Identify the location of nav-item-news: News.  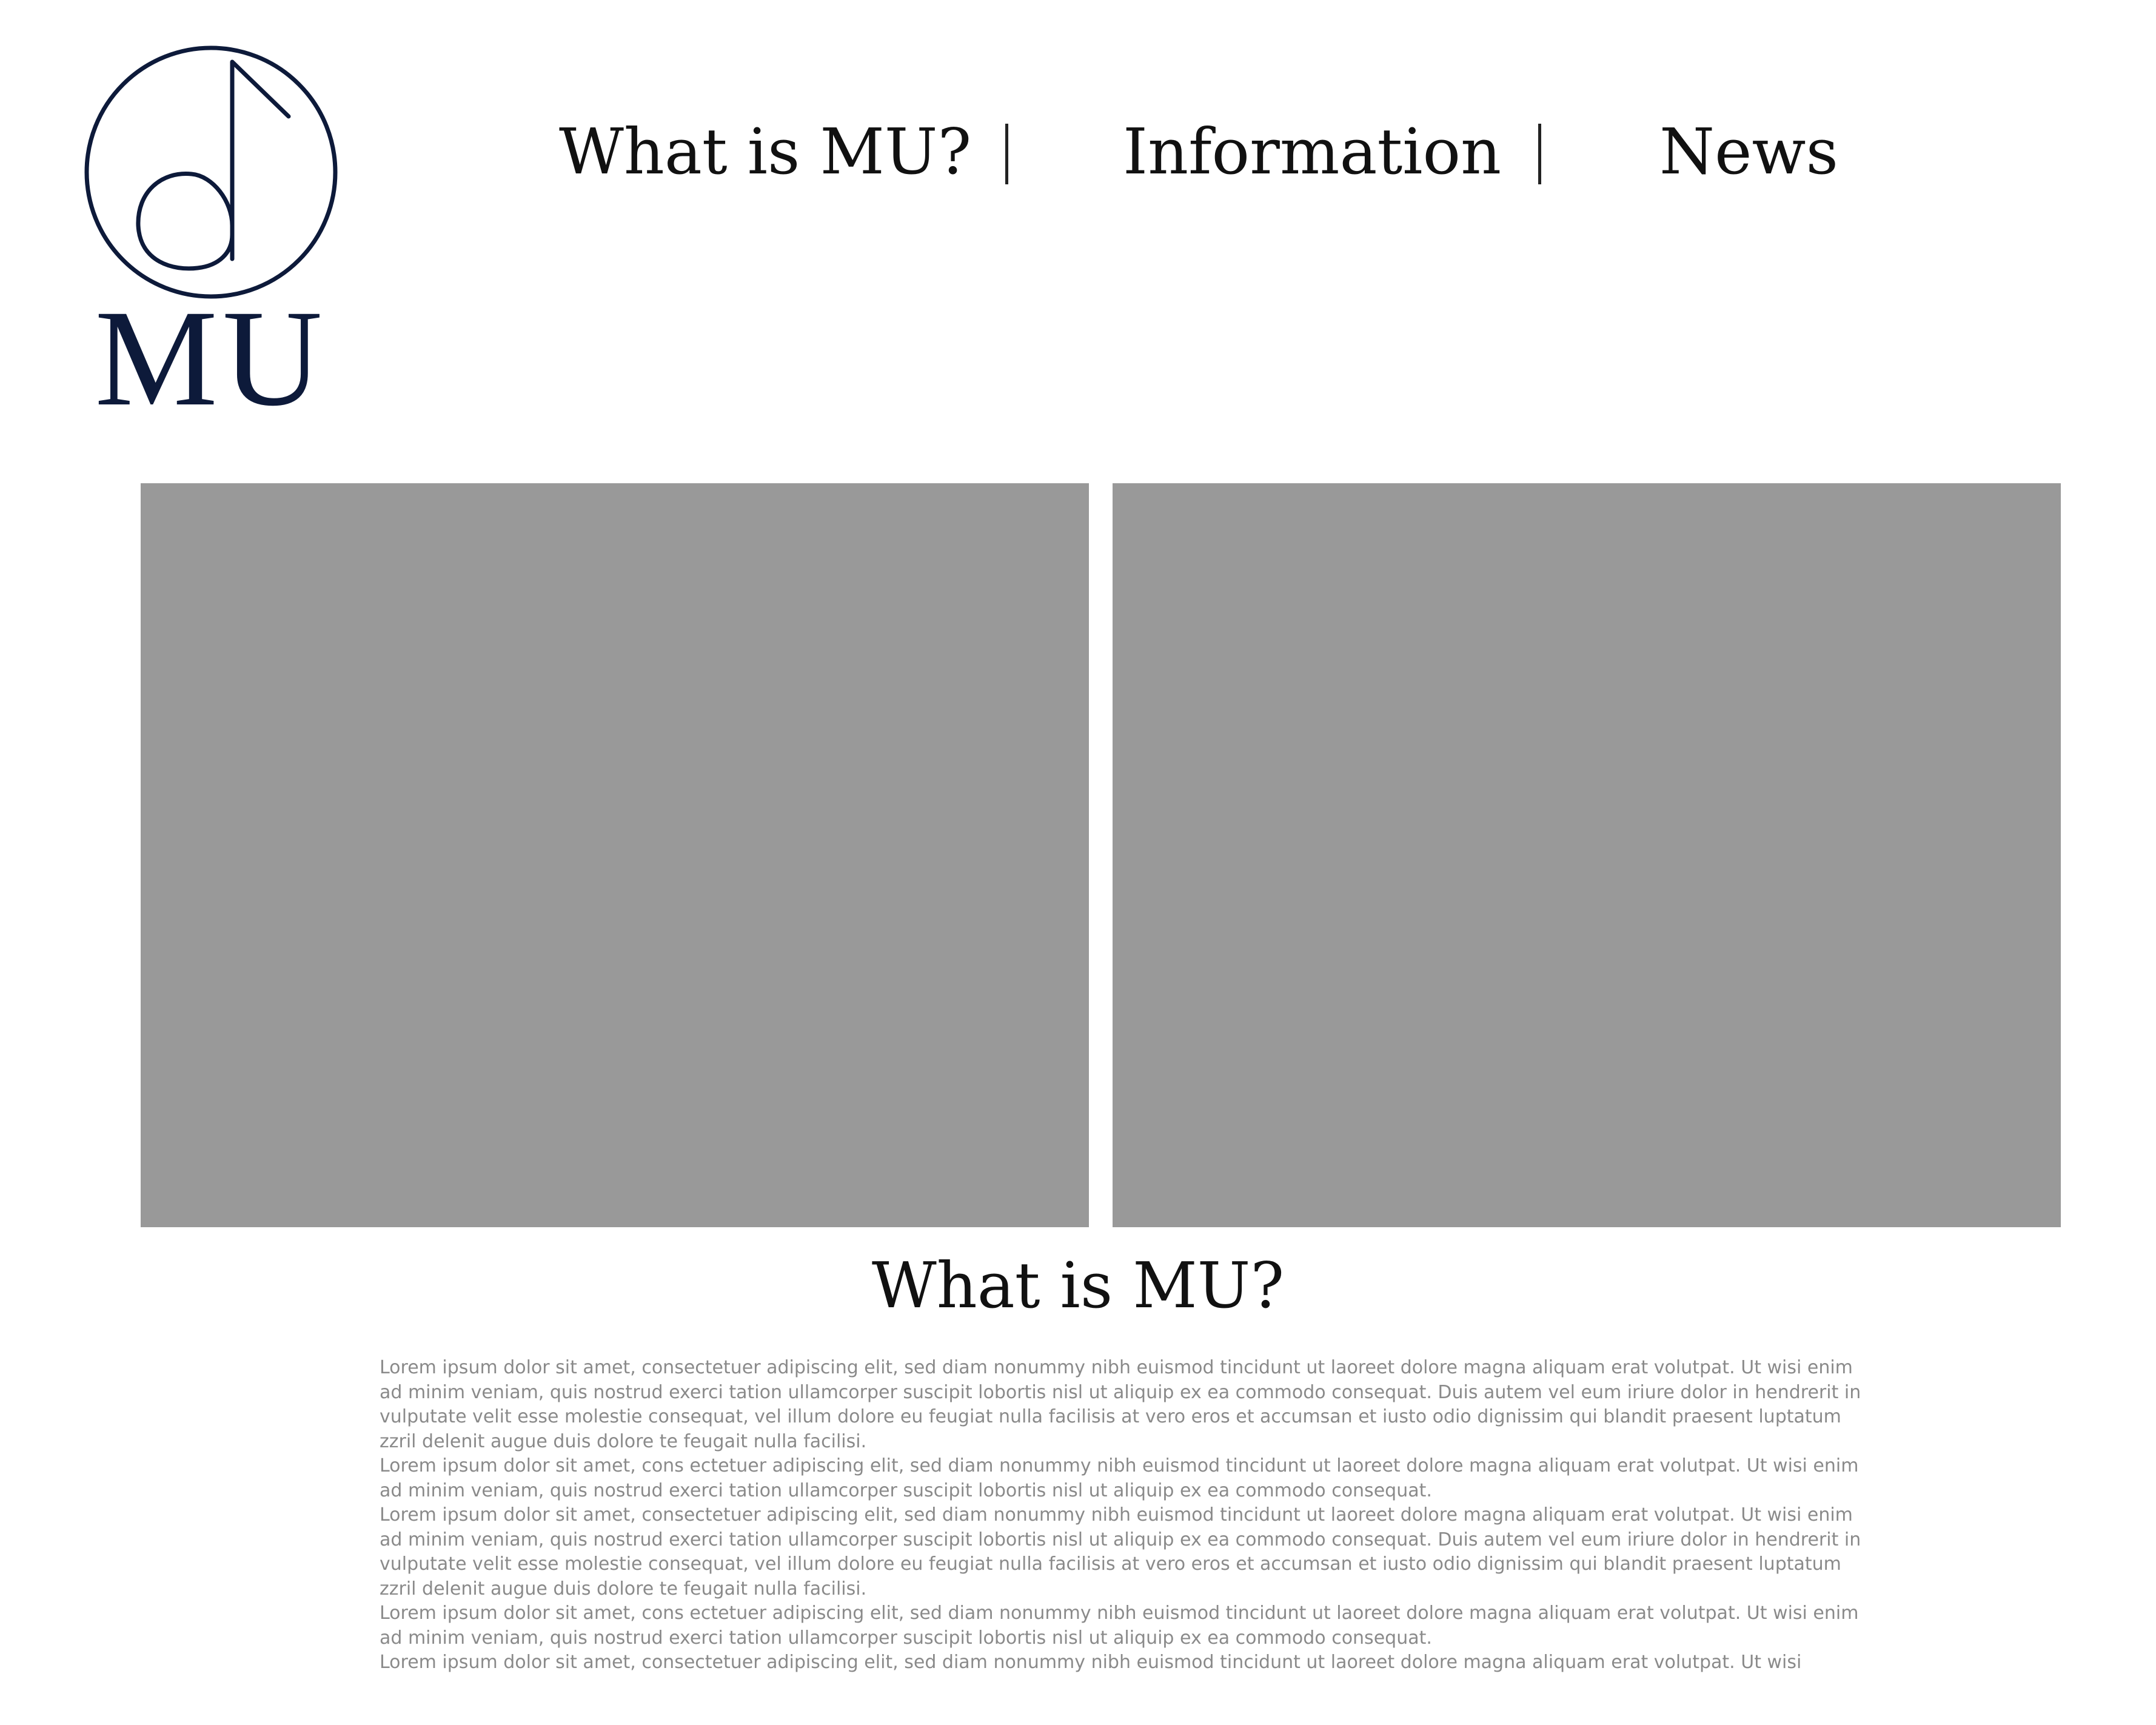
(1749, 151).